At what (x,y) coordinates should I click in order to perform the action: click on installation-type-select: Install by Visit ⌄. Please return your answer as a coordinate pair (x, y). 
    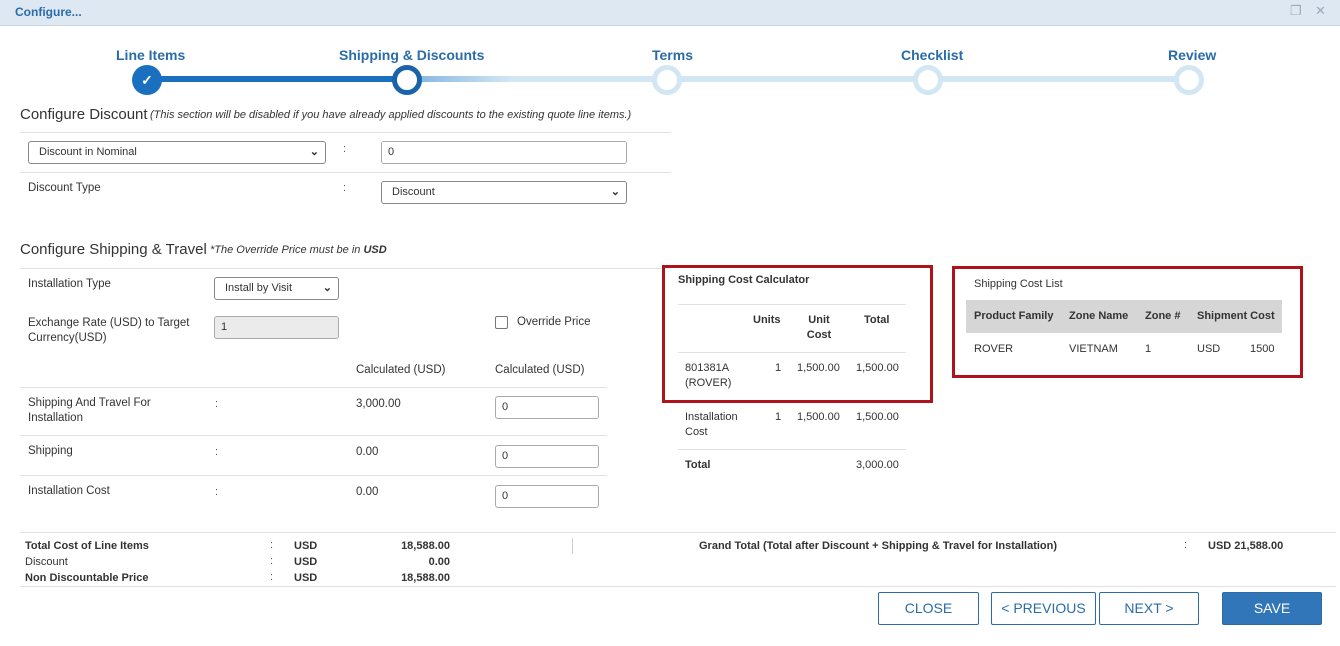
    Looking at the image, I should click on (276, 288).